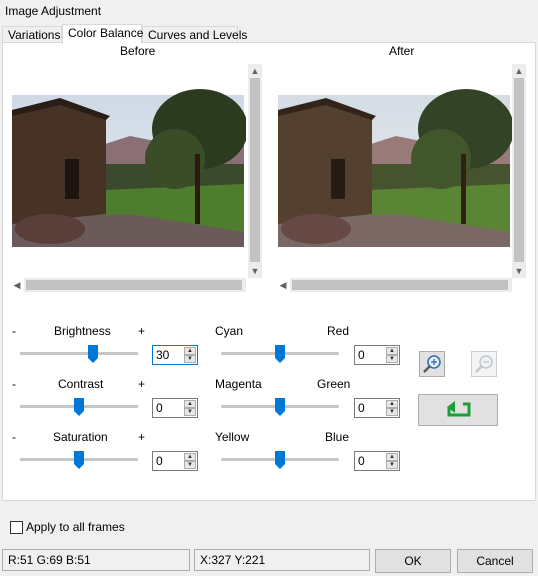  What do you see at coordinates (337, 437) in the screenshot?
I see `blue-label: Blue` at bounding box center [337, 437].